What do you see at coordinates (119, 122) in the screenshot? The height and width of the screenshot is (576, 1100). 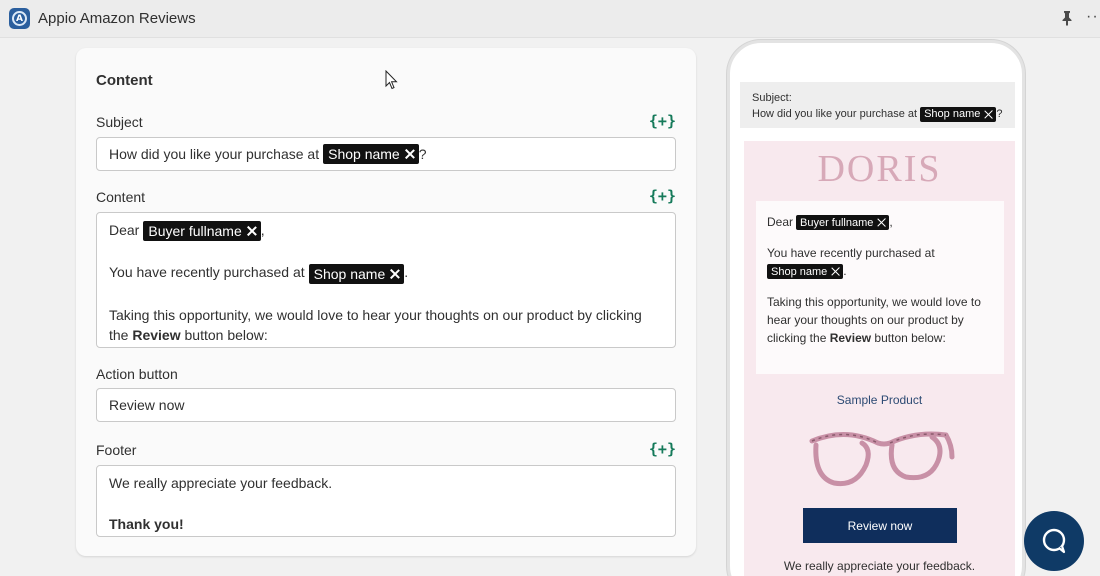 I see `subject-label: Subject` at bounding box center [119, 122].